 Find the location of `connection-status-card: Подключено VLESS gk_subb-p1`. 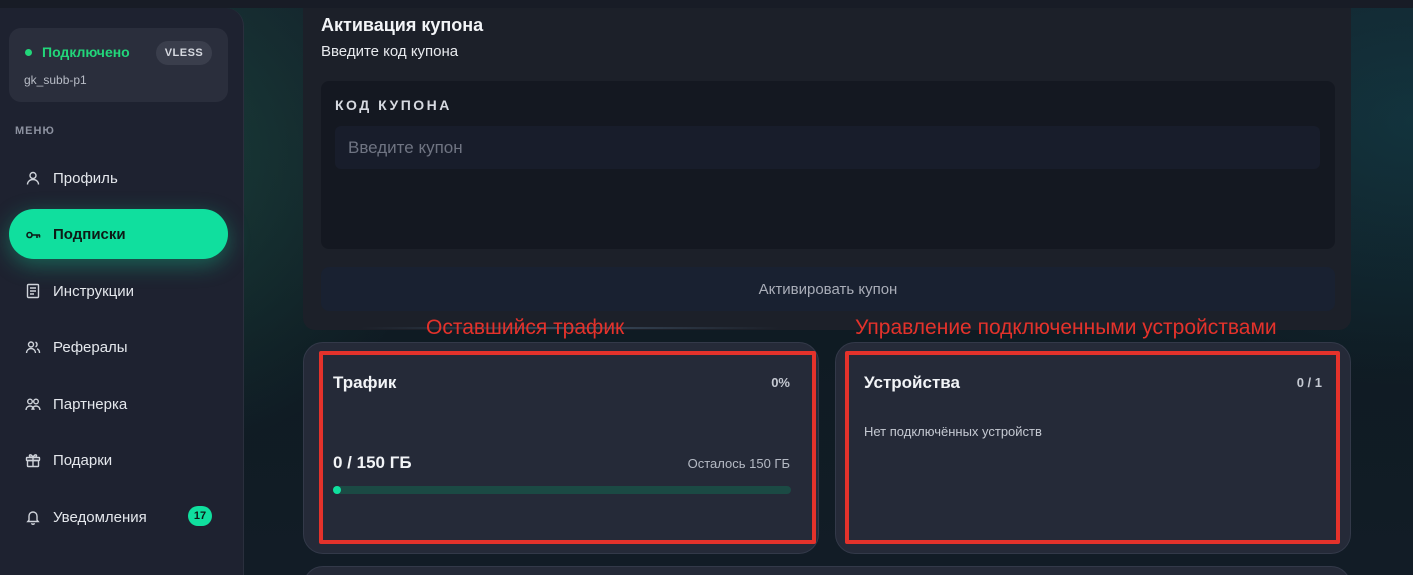

connection-status-card: Подключено VLESS gk_subb-p1 is located at coordinates (118, 65).